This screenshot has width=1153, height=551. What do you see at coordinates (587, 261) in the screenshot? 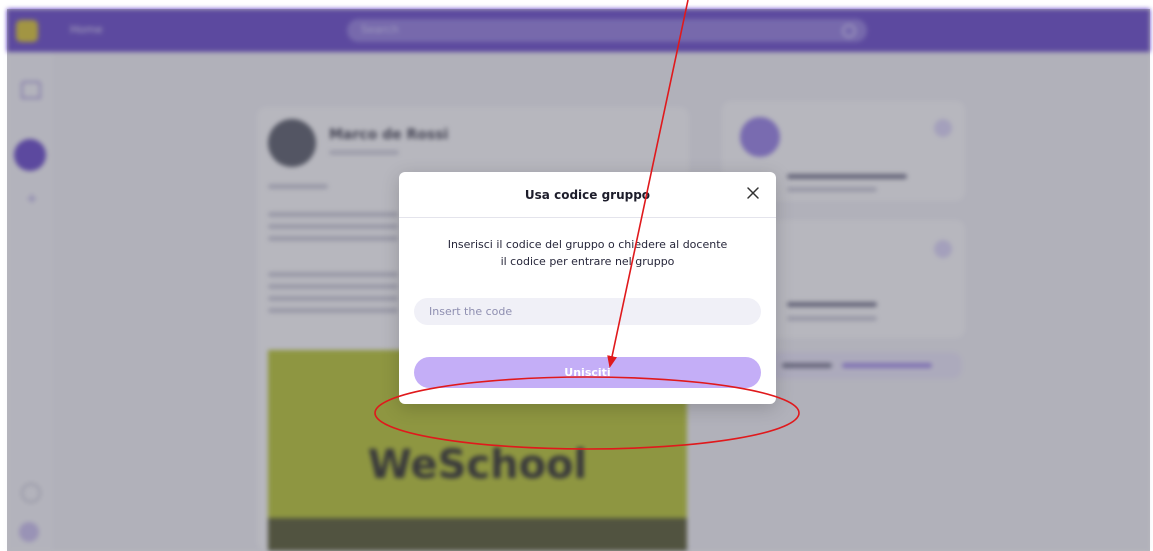
I see `description-line-2: il codice per entrare nel gruppo` at bounding box center [587, 261].